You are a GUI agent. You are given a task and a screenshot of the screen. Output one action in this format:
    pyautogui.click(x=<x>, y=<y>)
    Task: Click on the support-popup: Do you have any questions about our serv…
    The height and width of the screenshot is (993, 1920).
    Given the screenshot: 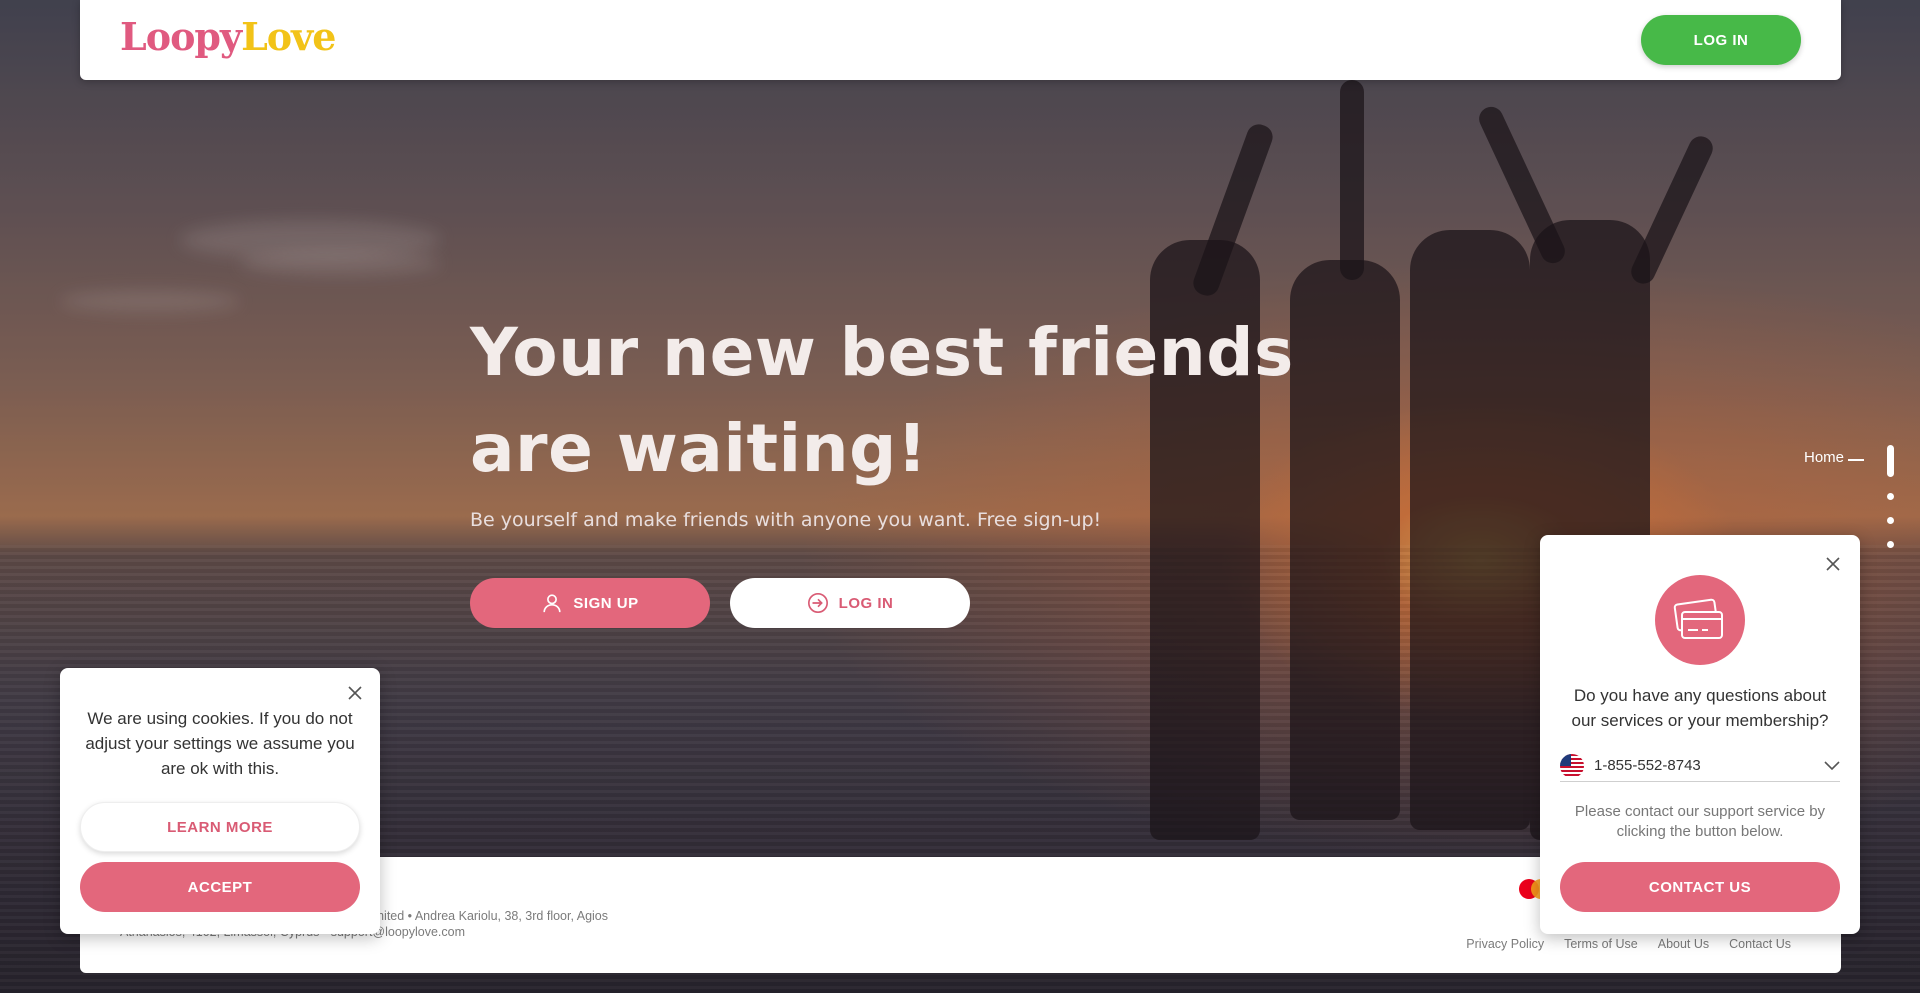 What is the action you would take?
    pyautogui.click(x=1700, y=734)
    